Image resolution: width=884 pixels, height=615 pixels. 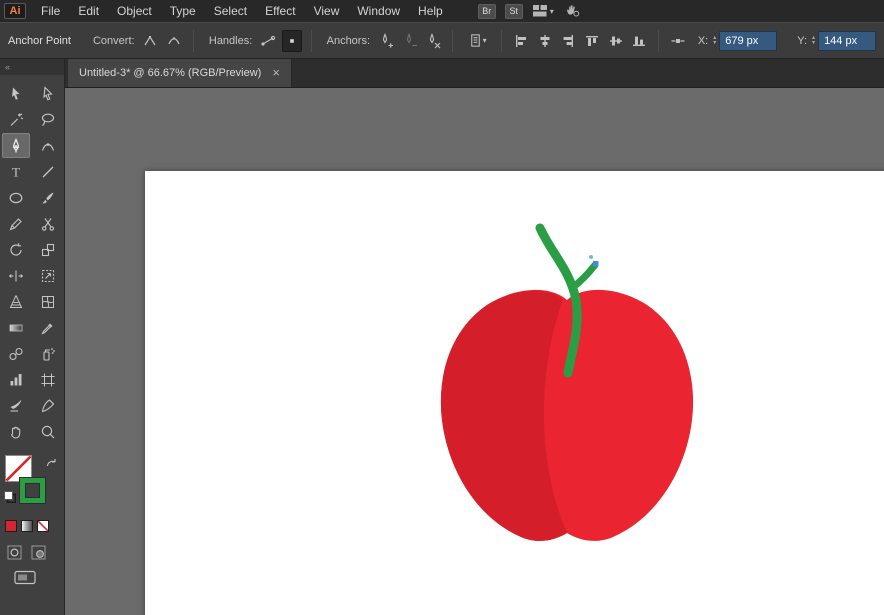 I want to click on stroke-color-swatch, so click(x=32, y=490).